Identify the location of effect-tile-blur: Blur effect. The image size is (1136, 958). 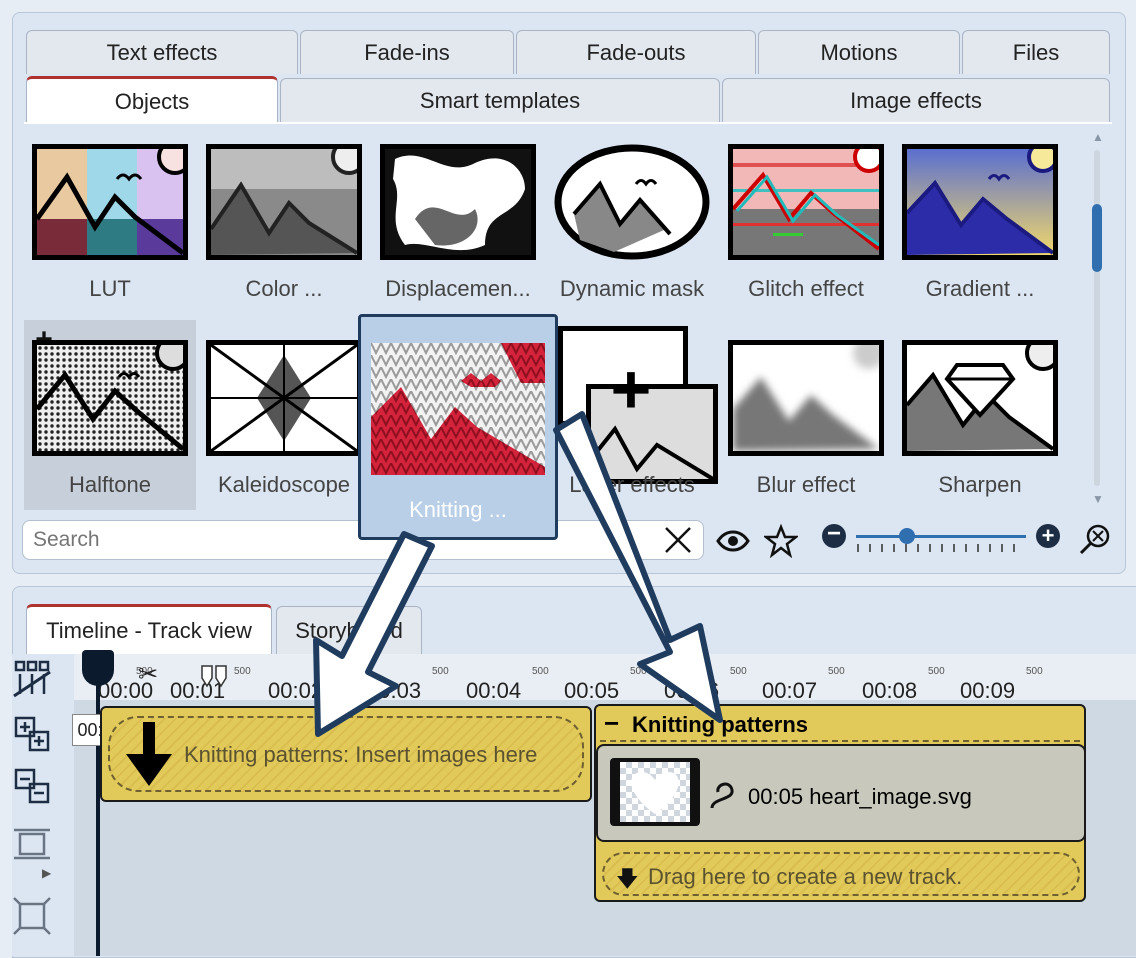
(806, 415).